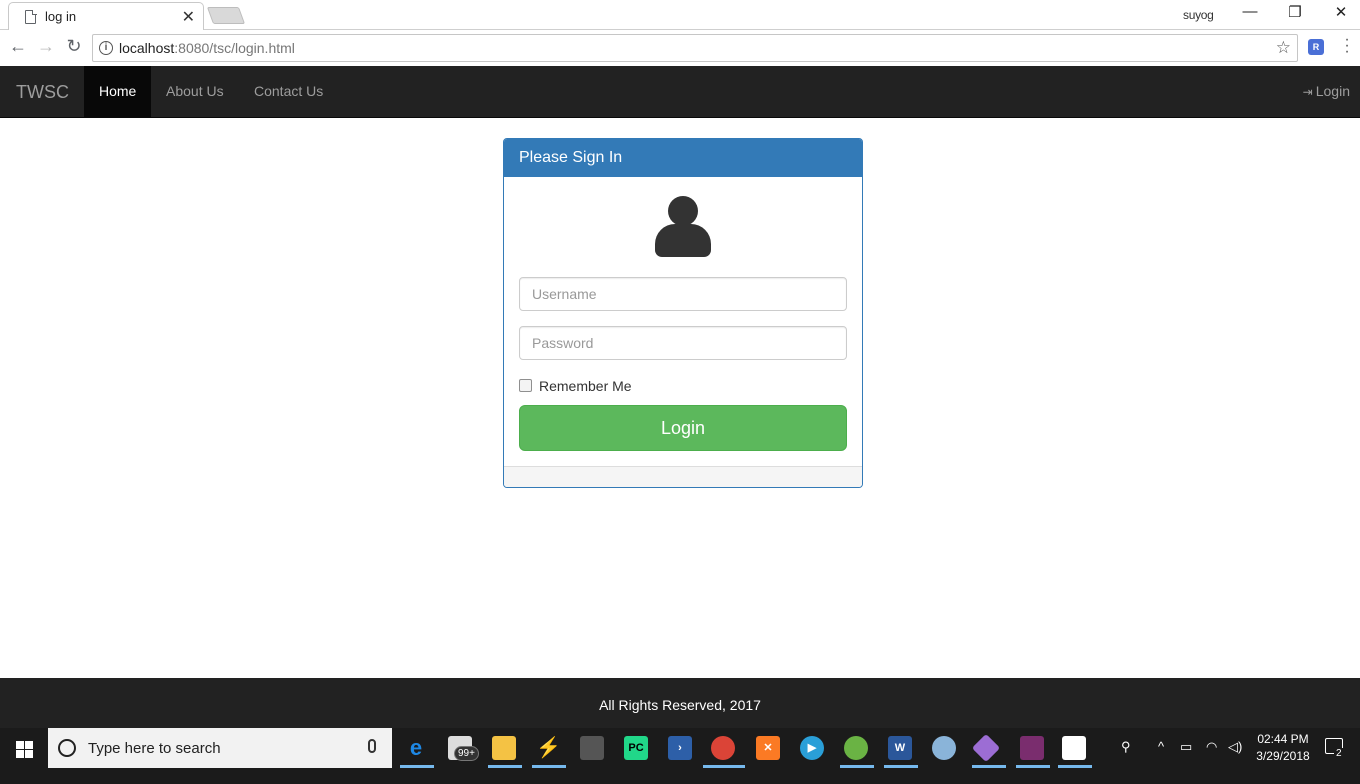  I want to click on pycharm-icon: PC, so click(636, 748).